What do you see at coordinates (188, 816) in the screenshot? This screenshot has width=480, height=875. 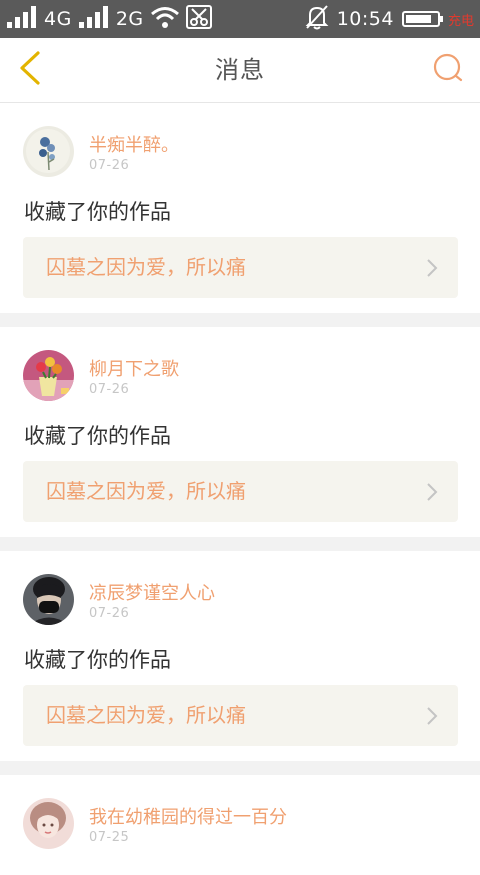 I see `user-name: 我在幼稚园的得过一百分` at bounding box center [188, 816].